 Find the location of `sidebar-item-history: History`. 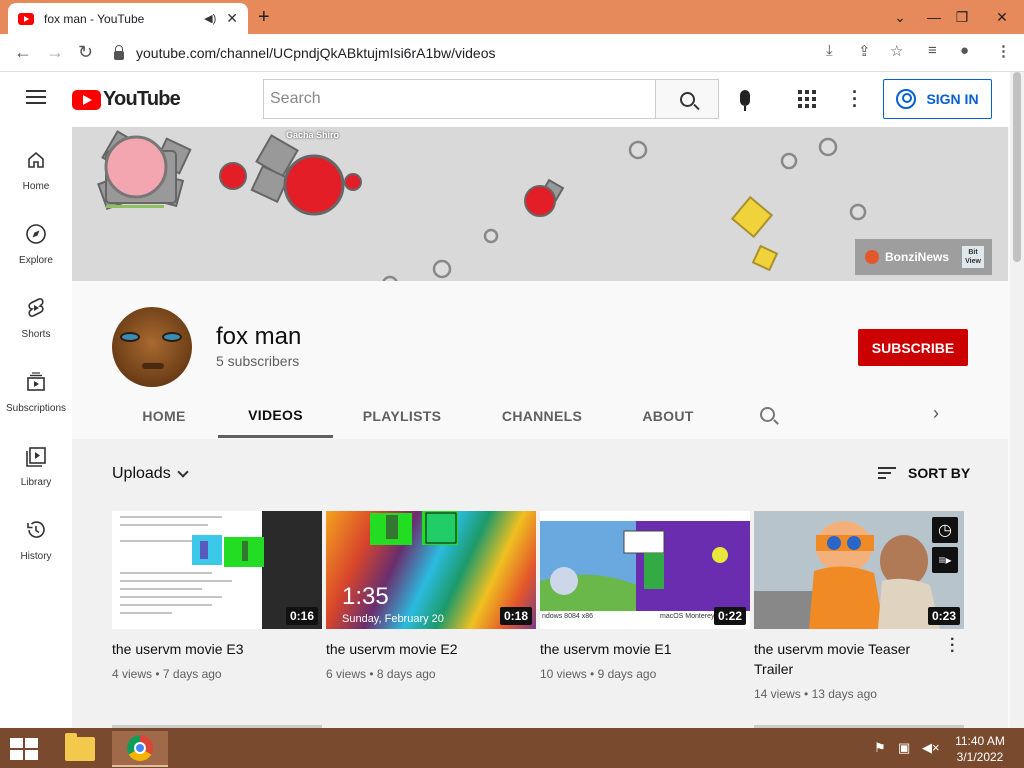

sidebar-item-history: History is located at coordinates (36, 534).